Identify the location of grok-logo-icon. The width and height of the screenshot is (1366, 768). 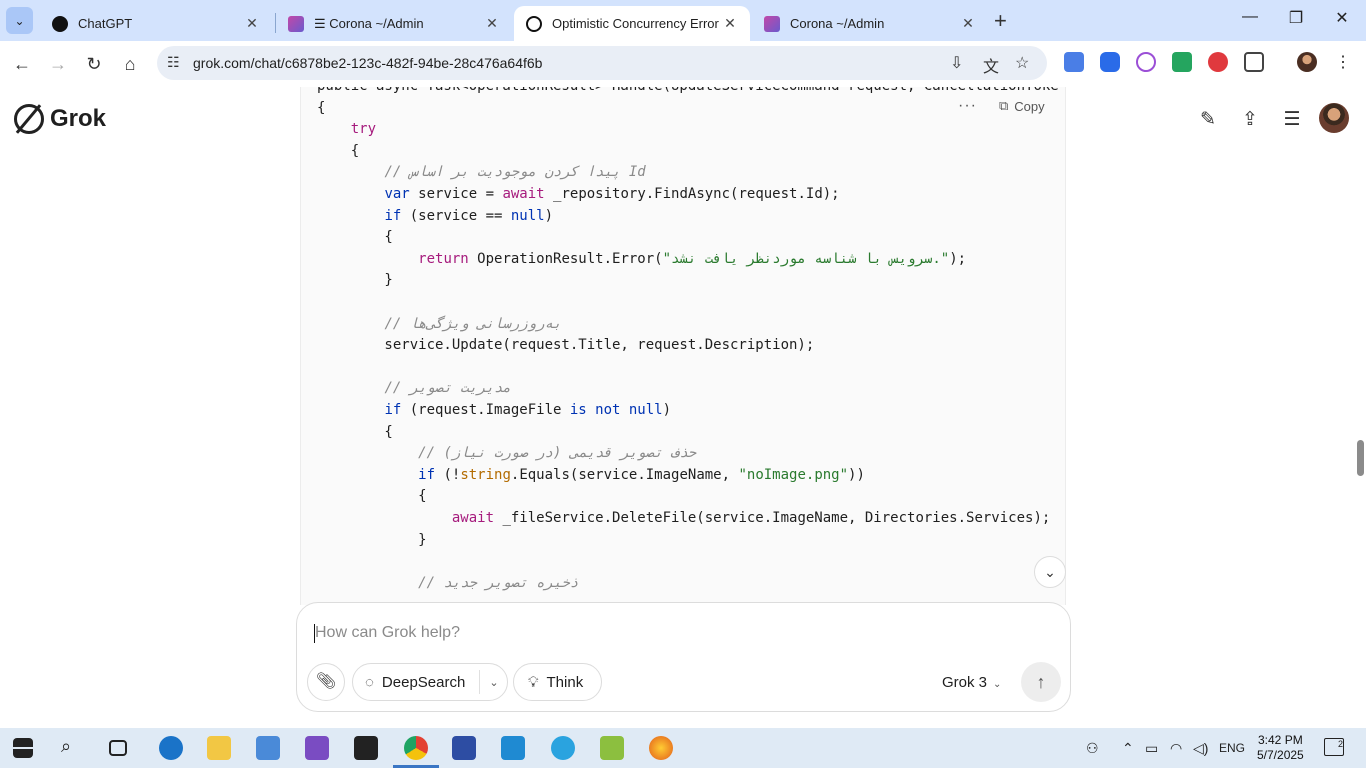
(29, 119).